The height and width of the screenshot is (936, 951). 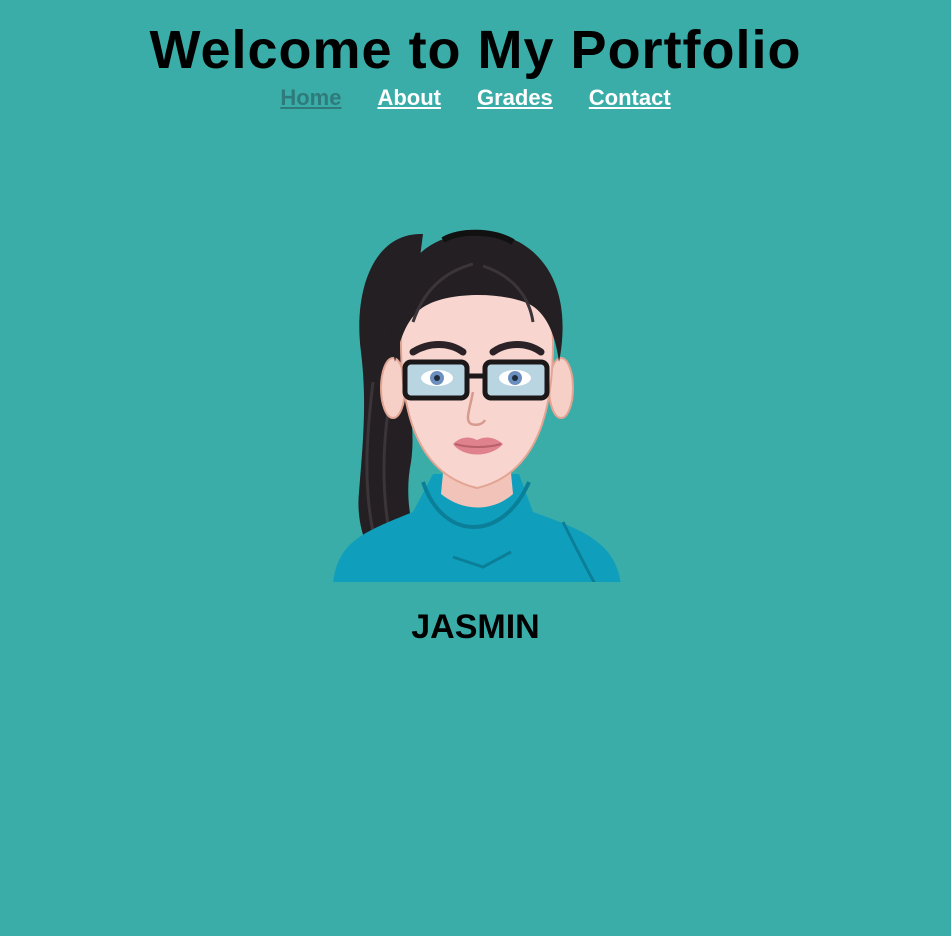 I want to click on page-title: Welcome to My Portfolio, so click(x=475, y=50).